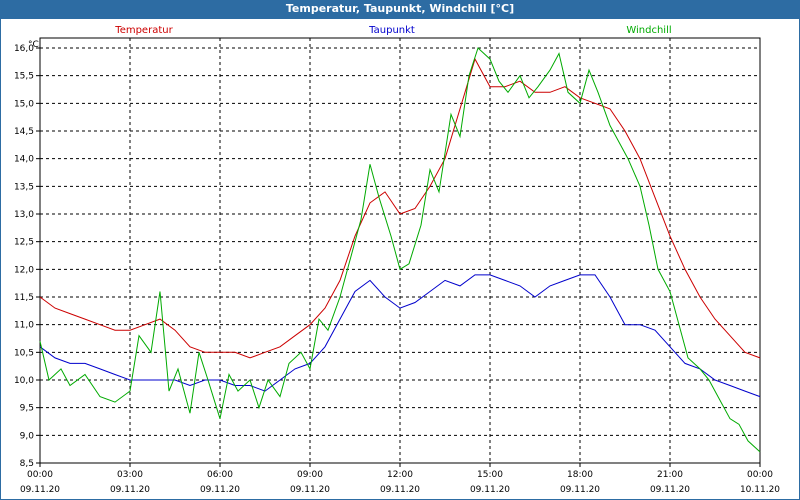 This screenshot has height=500, width=800. I want to click on y-axis-unit: °C, so click(33, 45).